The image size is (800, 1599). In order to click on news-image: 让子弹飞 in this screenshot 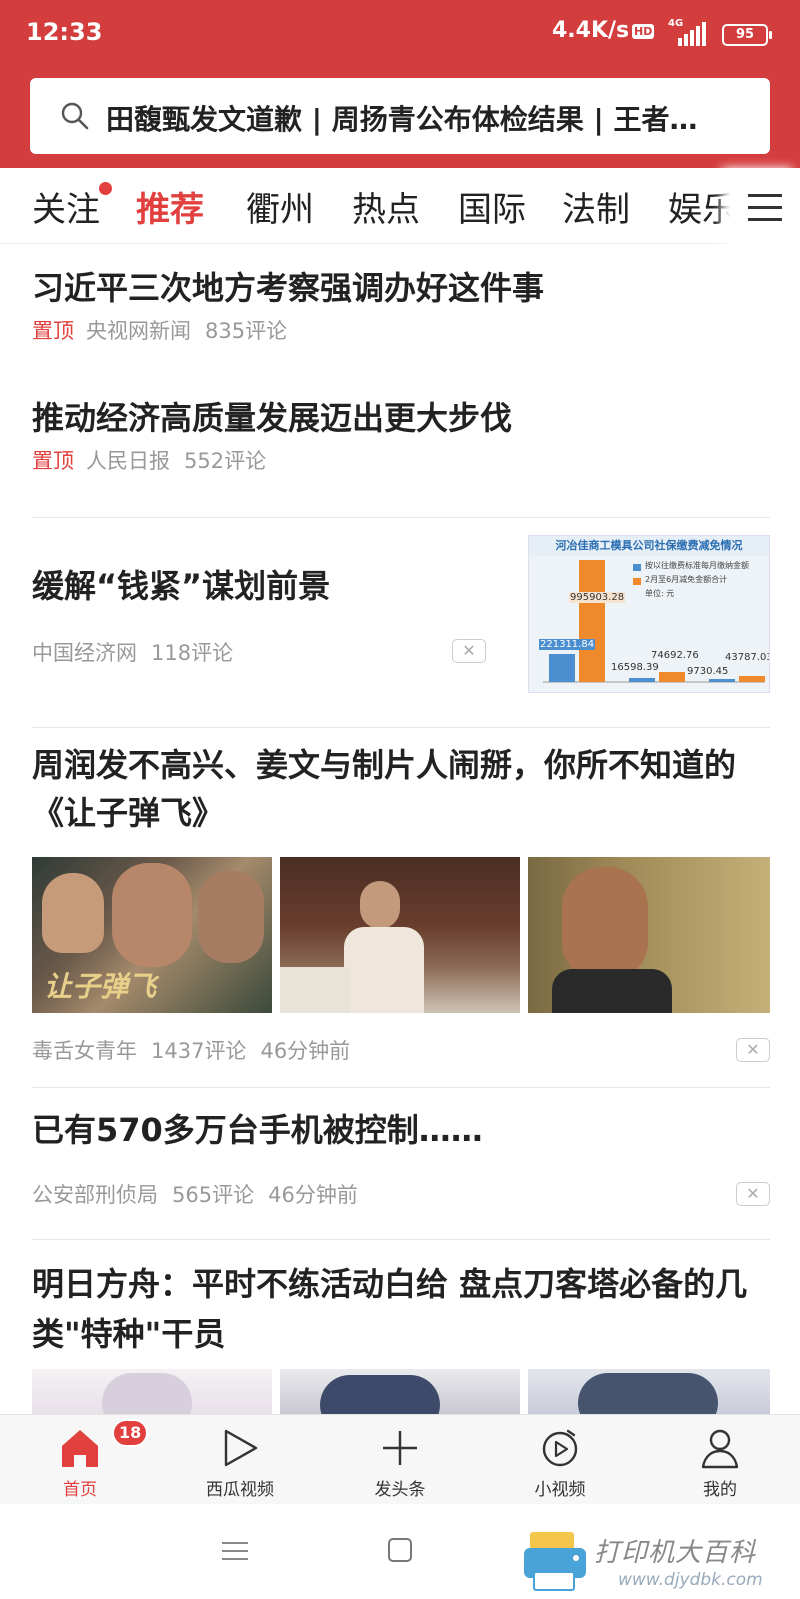, I will do `click(152, 935)`.